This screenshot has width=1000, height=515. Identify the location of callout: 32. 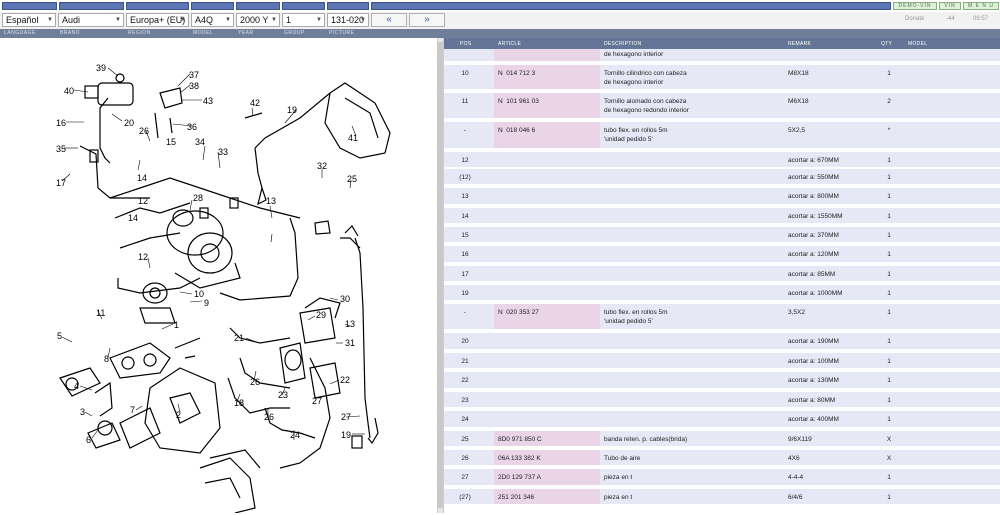
(322, 166).